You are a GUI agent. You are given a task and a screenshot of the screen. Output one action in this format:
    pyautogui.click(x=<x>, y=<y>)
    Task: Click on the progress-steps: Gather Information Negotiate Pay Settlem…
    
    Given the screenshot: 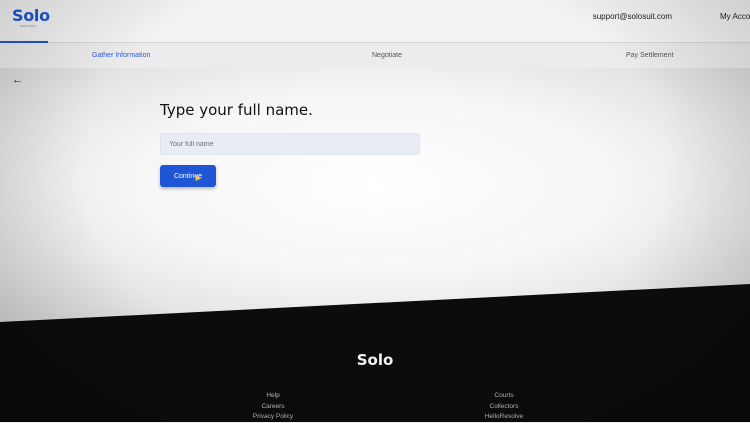 What is the action you would take?
    pyautogui.click(x=375, y=56)
    